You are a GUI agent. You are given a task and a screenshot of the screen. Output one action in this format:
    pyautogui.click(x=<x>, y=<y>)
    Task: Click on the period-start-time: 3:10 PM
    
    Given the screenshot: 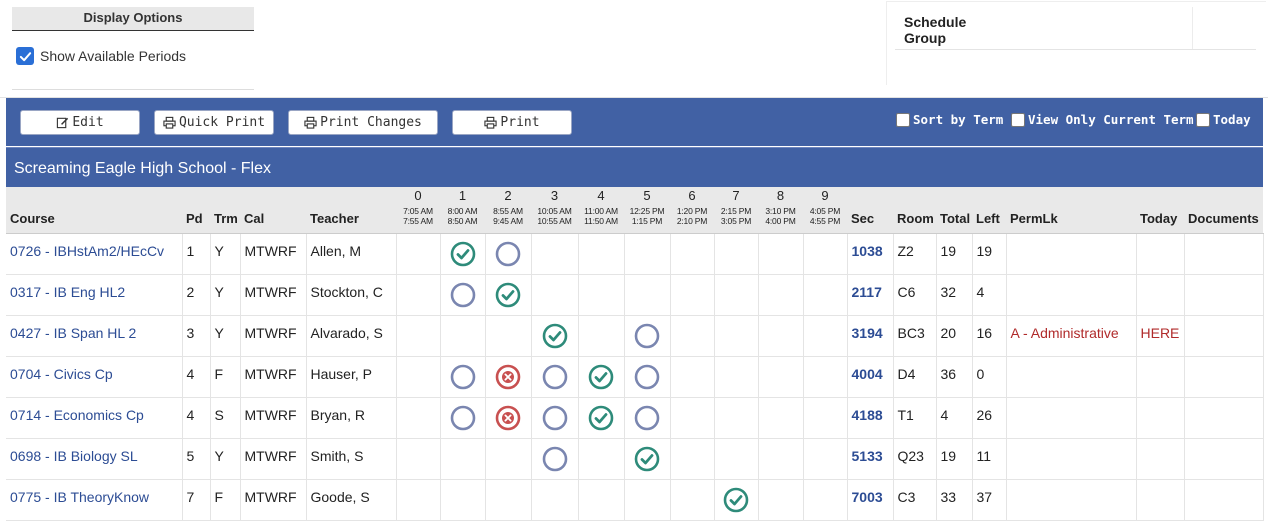 What is the action you would take?
    pyautogui.click(x=780, y=211)
    